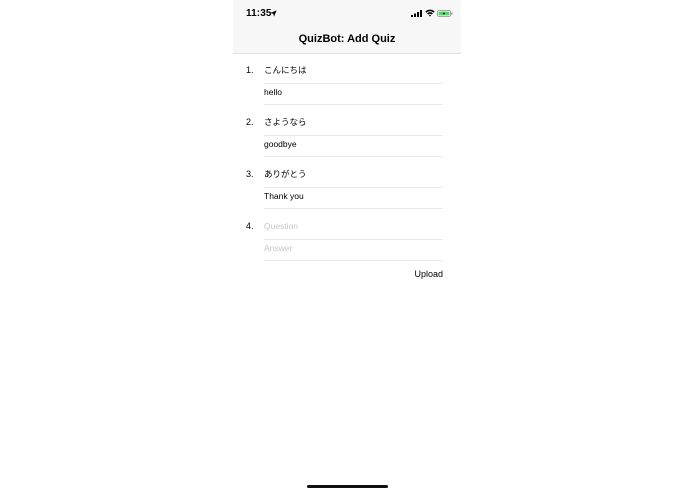  Describe the element at coordinates (416, 13) in the screenshot. I see `signal-icon` at that location.